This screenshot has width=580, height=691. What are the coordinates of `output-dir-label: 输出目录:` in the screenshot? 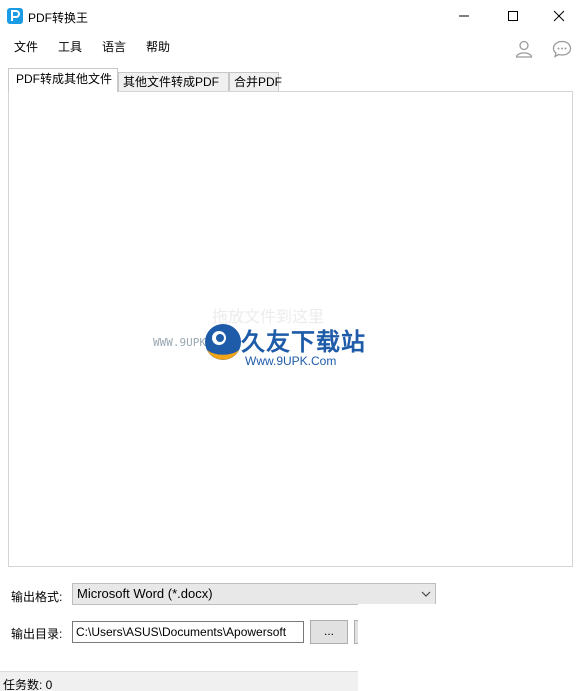 It's located at (37, 634).